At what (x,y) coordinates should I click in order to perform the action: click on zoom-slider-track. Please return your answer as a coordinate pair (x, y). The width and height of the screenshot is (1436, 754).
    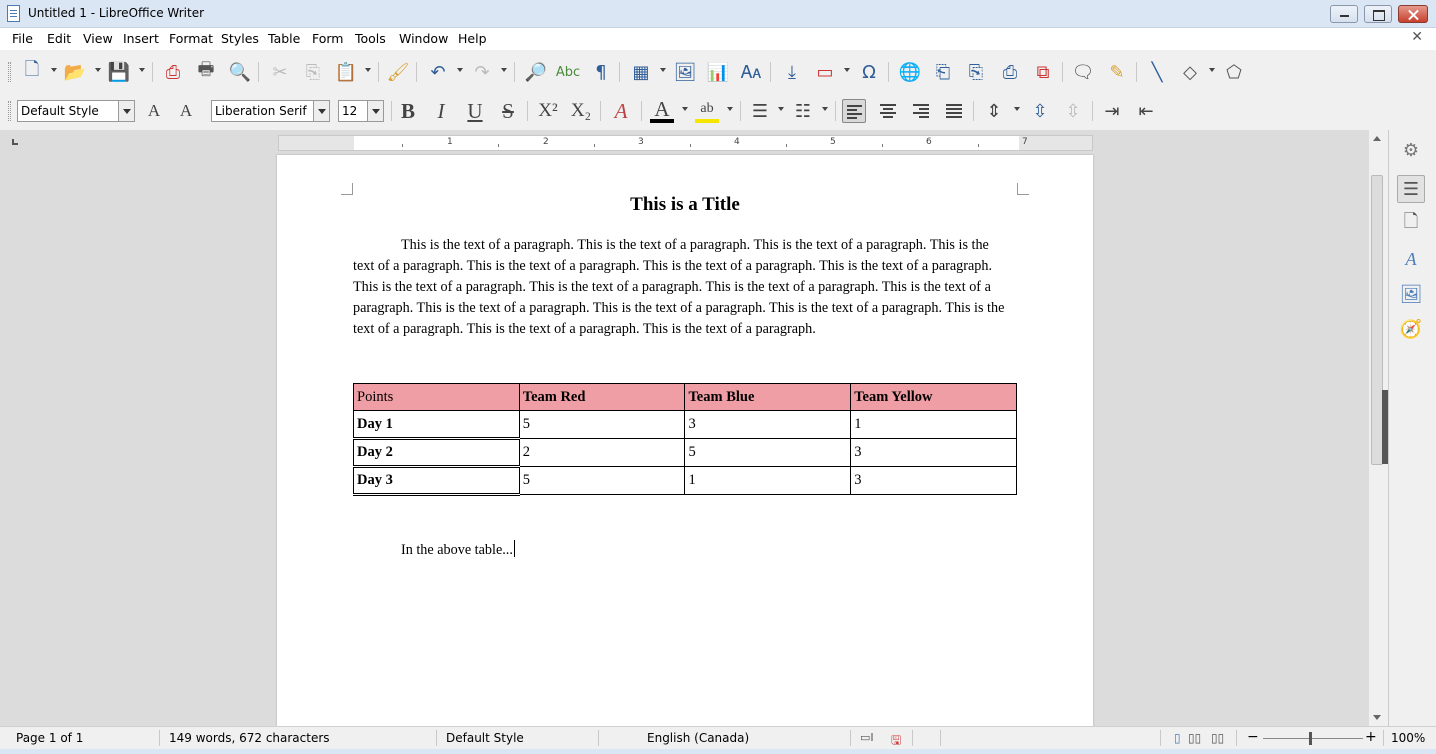
    Looking at the image, I should click on (1313, 738).